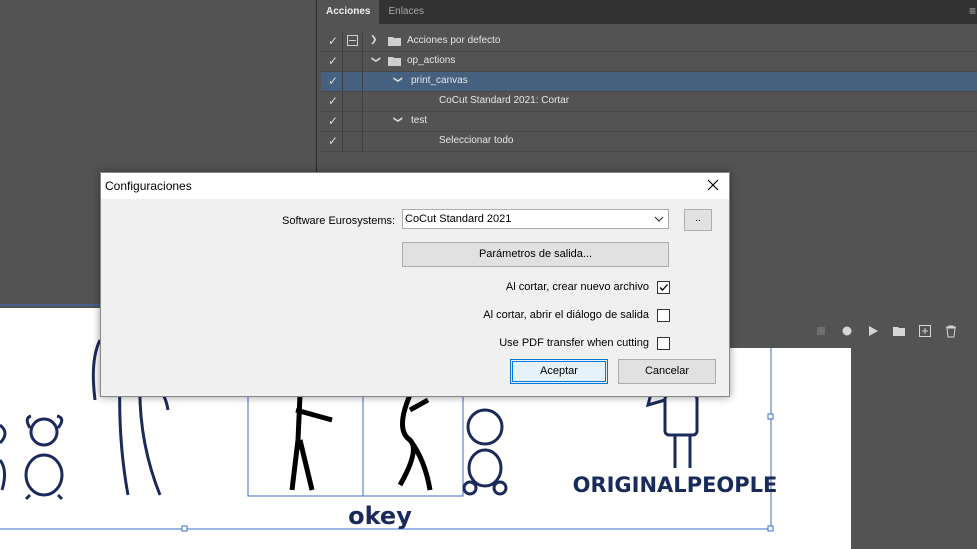 The height and width of the screenshot is (549, 977). I want to click on action-step-row: ✓ Seleccionar todo, so click(649, 142).